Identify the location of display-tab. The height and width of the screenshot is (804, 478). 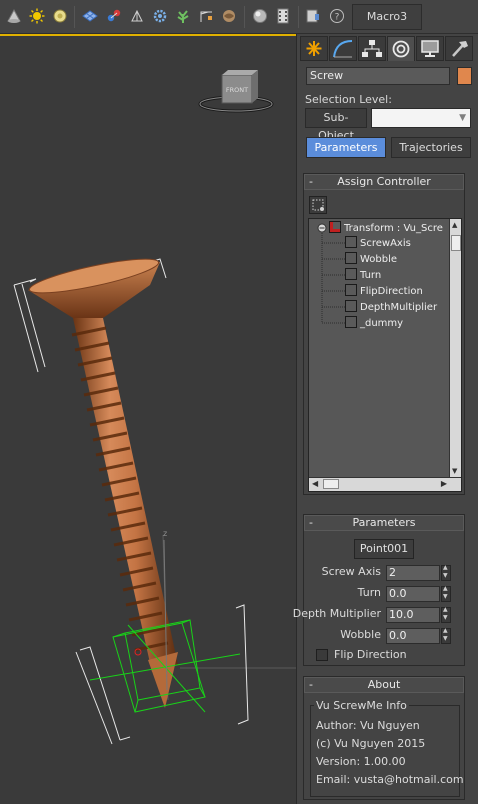
(430, 48).